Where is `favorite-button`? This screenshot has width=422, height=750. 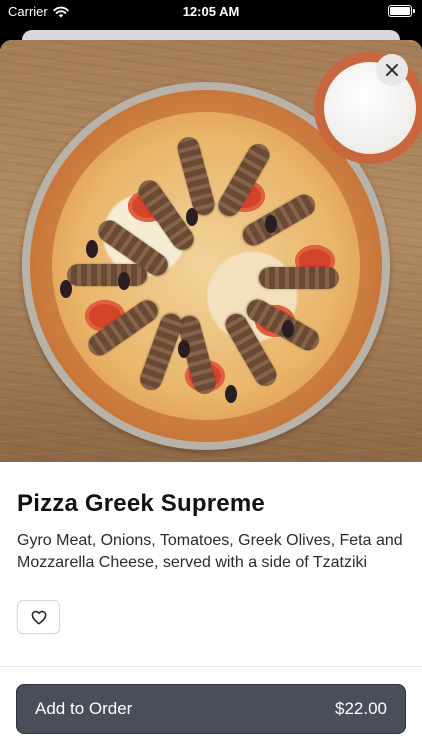 favorite-button is located at coordinates (38, 617).